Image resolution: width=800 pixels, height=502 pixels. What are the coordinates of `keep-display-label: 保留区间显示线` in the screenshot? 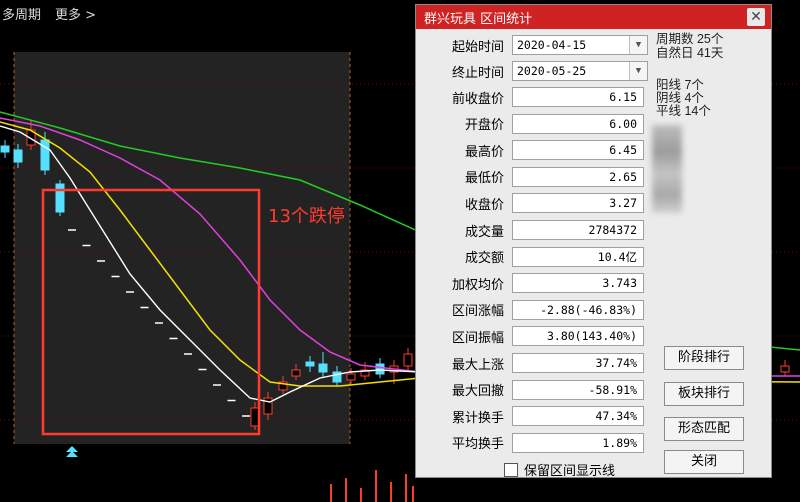 It's located at (570, 471).